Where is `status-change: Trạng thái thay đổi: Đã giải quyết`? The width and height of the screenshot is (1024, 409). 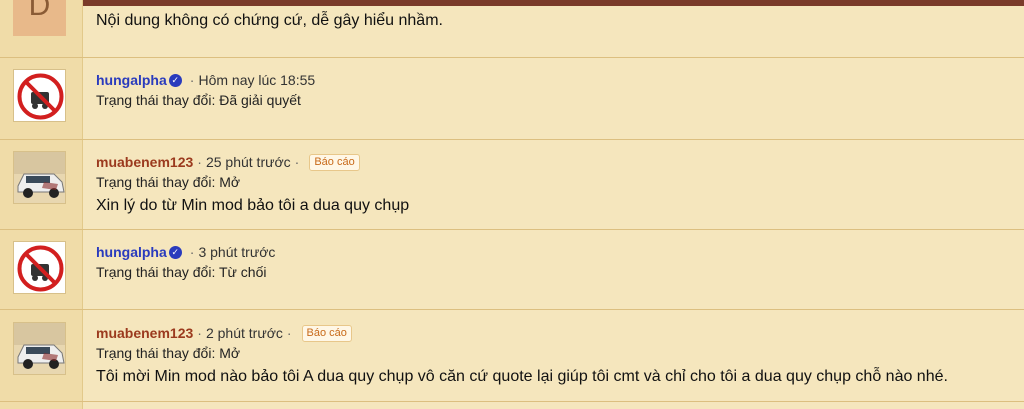
status-change: Trạng thái thay đổi: Đã giải quyết is located at coordinates (198, 100).